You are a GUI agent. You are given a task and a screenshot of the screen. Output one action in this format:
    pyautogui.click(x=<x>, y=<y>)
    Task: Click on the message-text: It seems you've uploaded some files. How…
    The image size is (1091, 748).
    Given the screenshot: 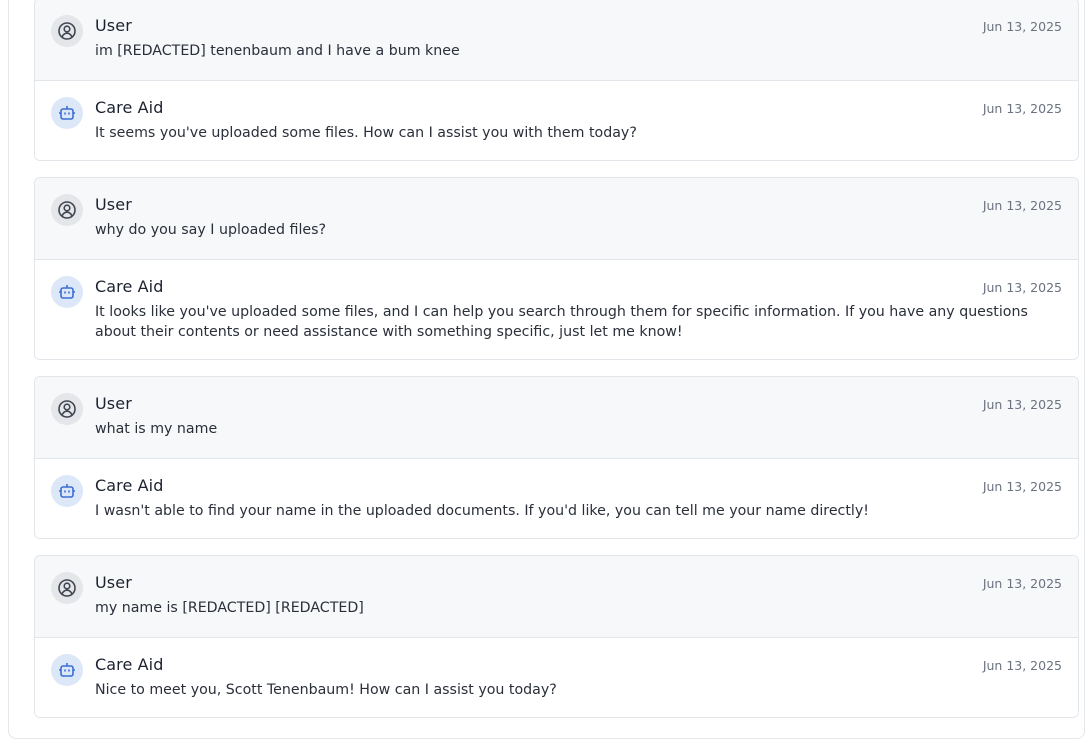 What is the action you would take?
    pyautogui.click(x=366, y=133)
    